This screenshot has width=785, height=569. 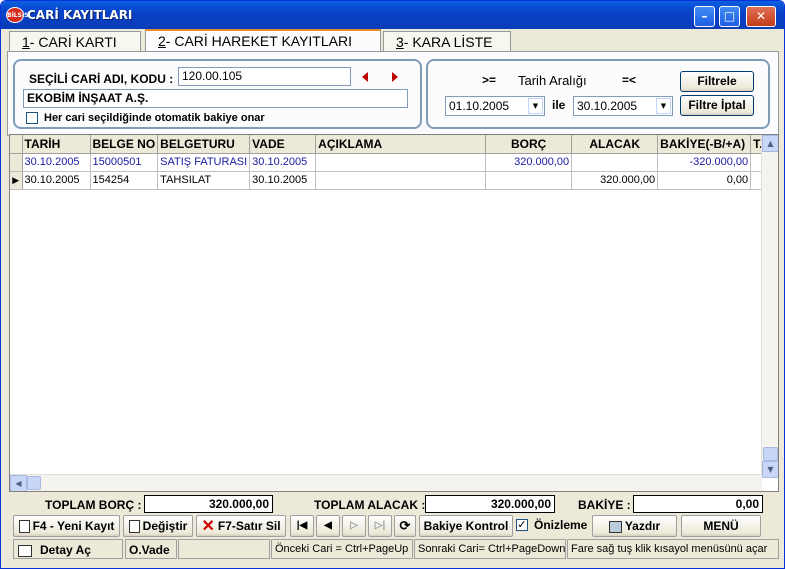 I want to click on horizontal-scroll-thumb, so click(x=34, y=483).